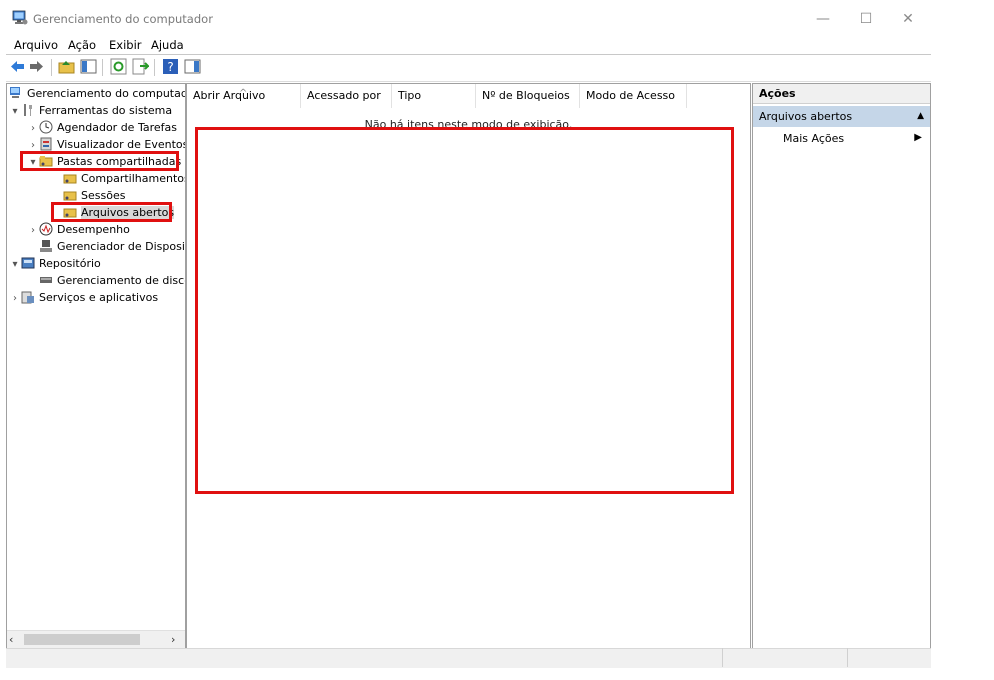 The image size is (994, 680). Describe the element at coordinates (99, 297) in the screenshot. I see `tree-item-label: Serviços e aplicativos` at that location.